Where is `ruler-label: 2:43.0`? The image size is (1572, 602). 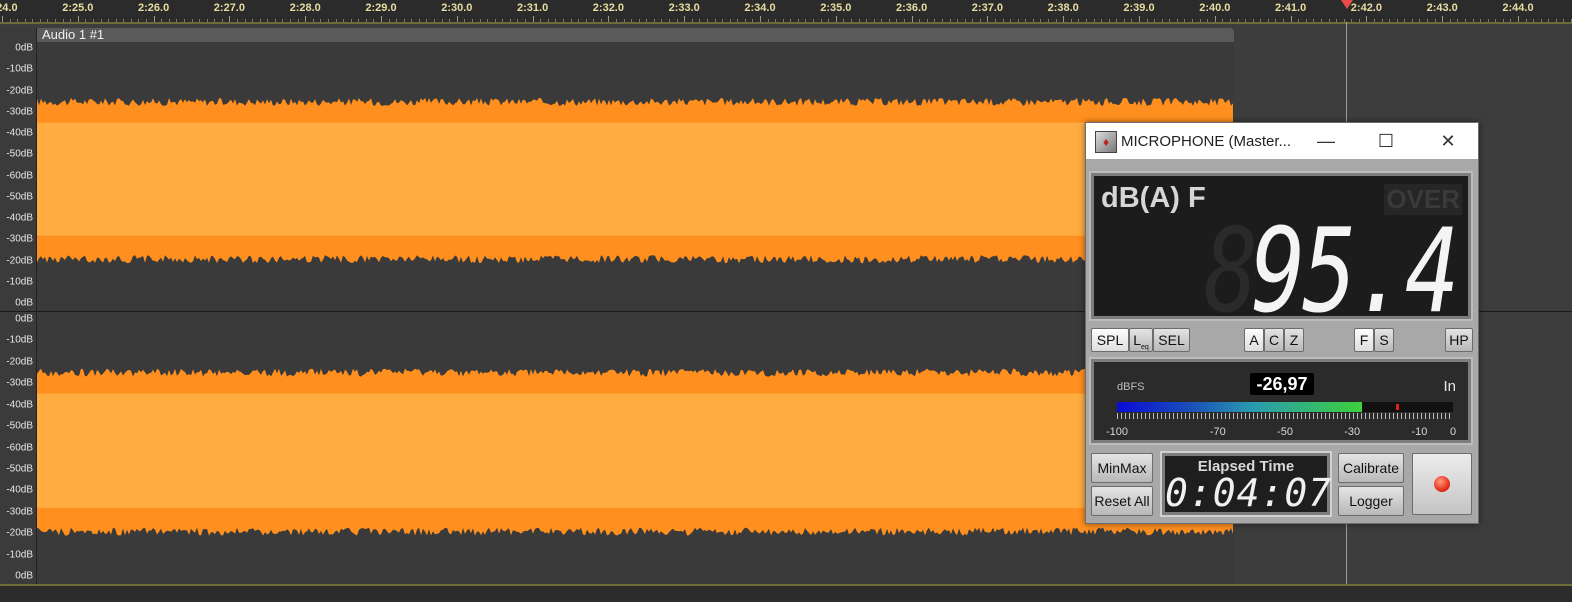
ruler-label: 2:43.0 is located at coordinates (1442, 8).